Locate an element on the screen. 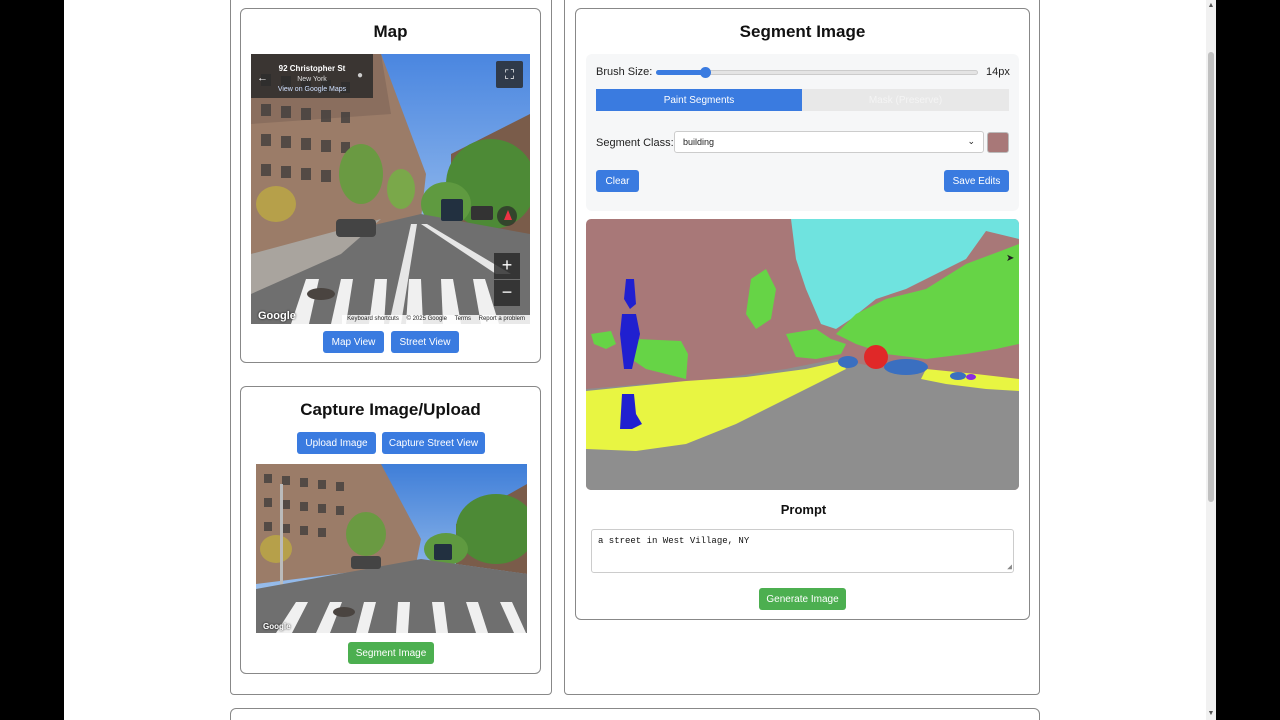 The width and height of the screenshot is (1280, 720). capture-card-title: Capture Image/Upload is located at coordinates (390, 409).